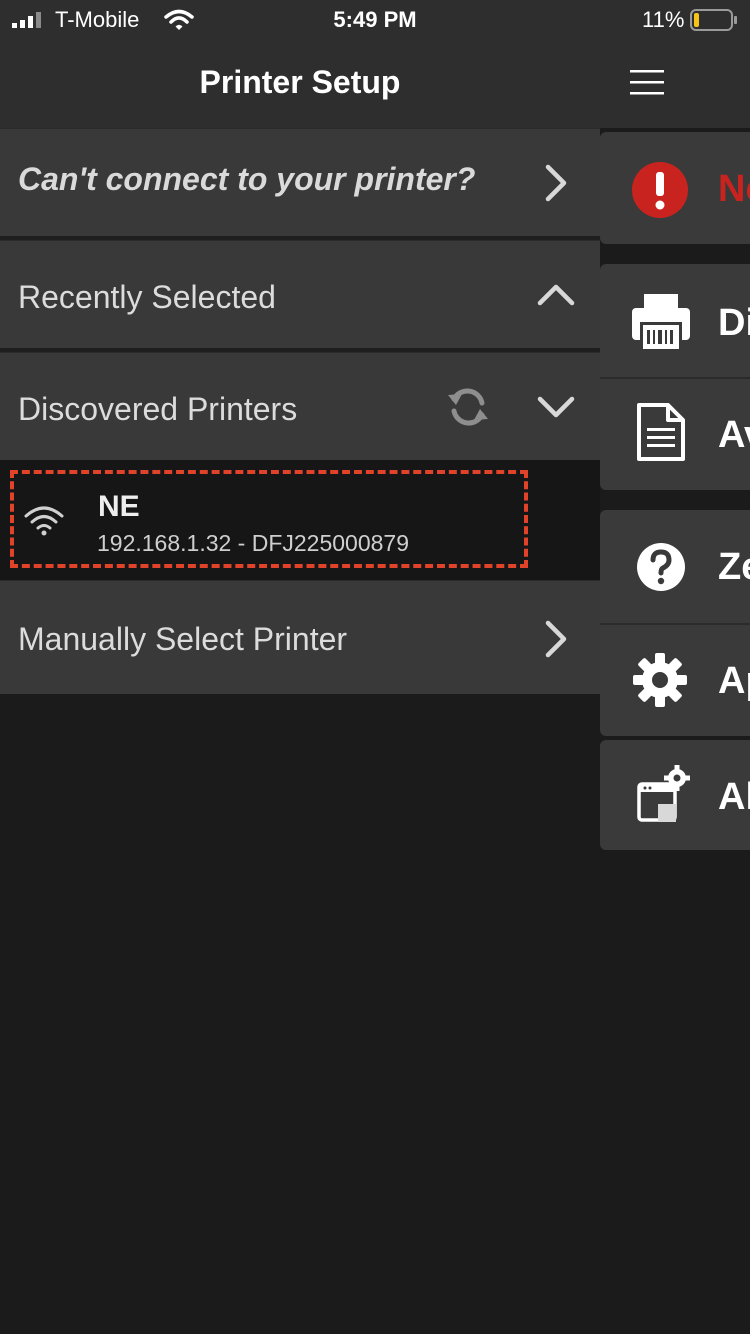 The height and width of the screenshot is (1334, 750). I want to click on drawer-item-document: Av, so click(675, 434).